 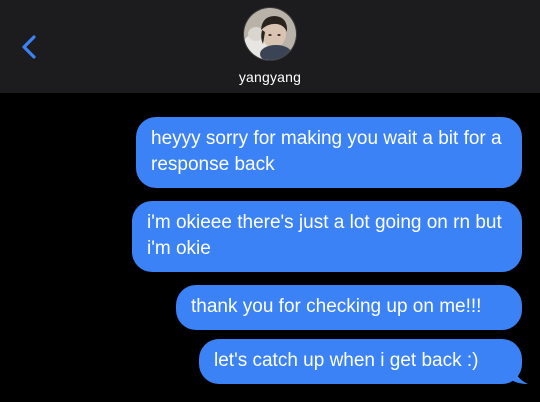 What do you see at coordinates (270, 77) in the screenshot?
I see `contact-name: yangyang` at bounding box center [270, 77].